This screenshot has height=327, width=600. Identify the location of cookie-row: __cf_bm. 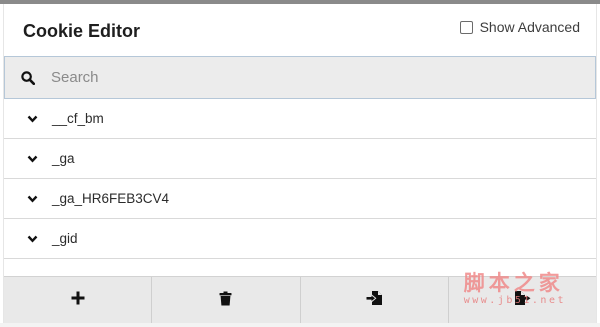
(300, 119).